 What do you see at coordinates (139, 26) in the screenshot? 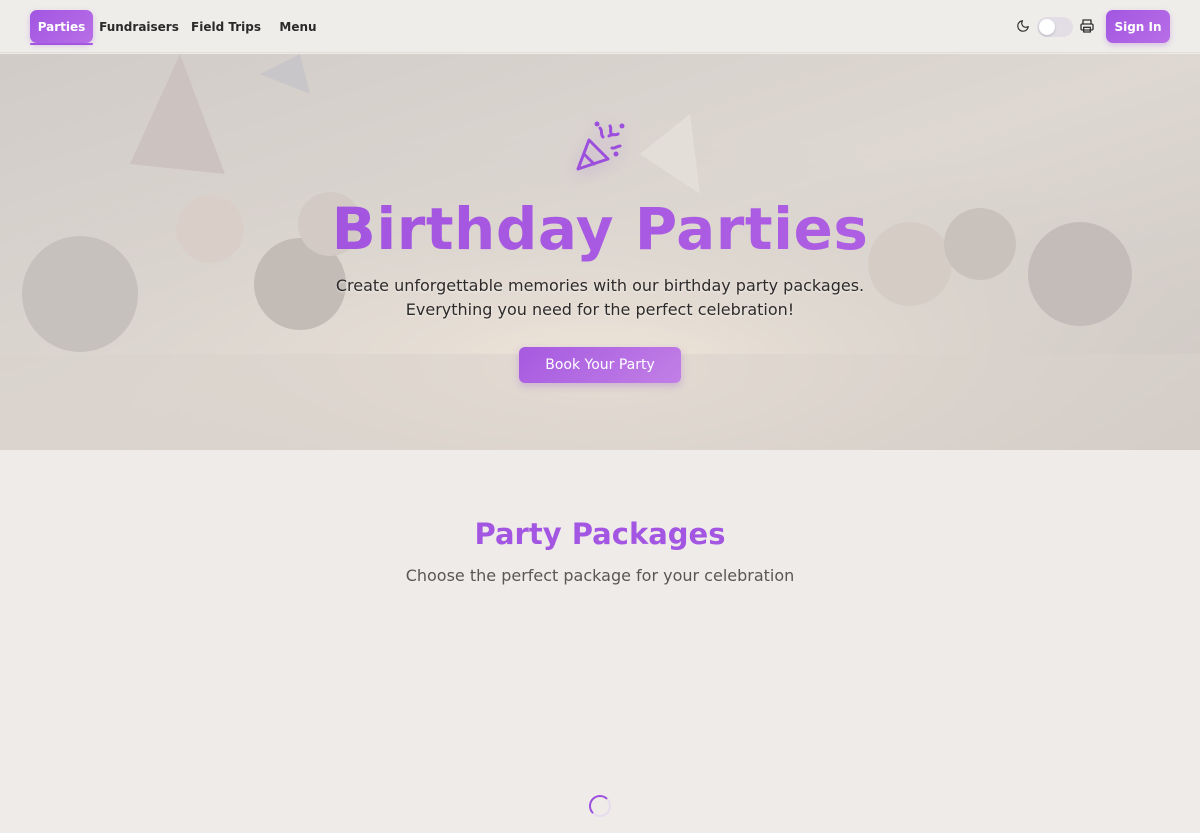
I see `nav-item-fundraisers: Fundraisers` at bounding box center [139, 26].